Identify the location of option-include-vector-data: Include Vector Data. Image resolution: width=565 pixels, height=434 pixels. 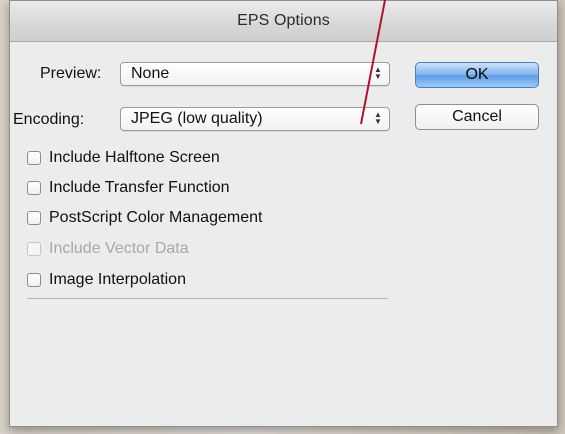
(108, 249).